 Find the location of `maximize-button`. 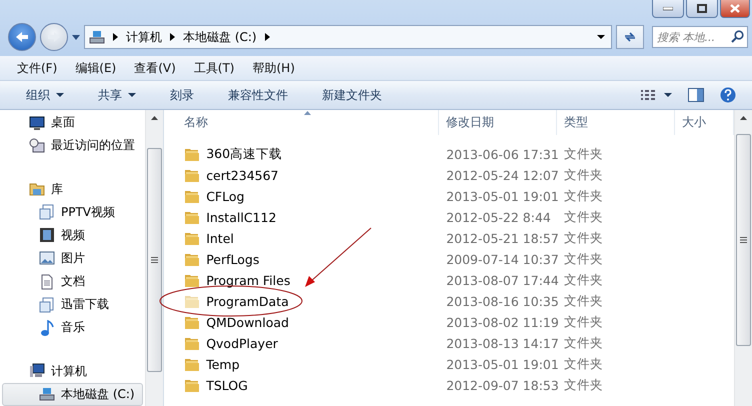

maximize-button is located at coordinates (702, 9).